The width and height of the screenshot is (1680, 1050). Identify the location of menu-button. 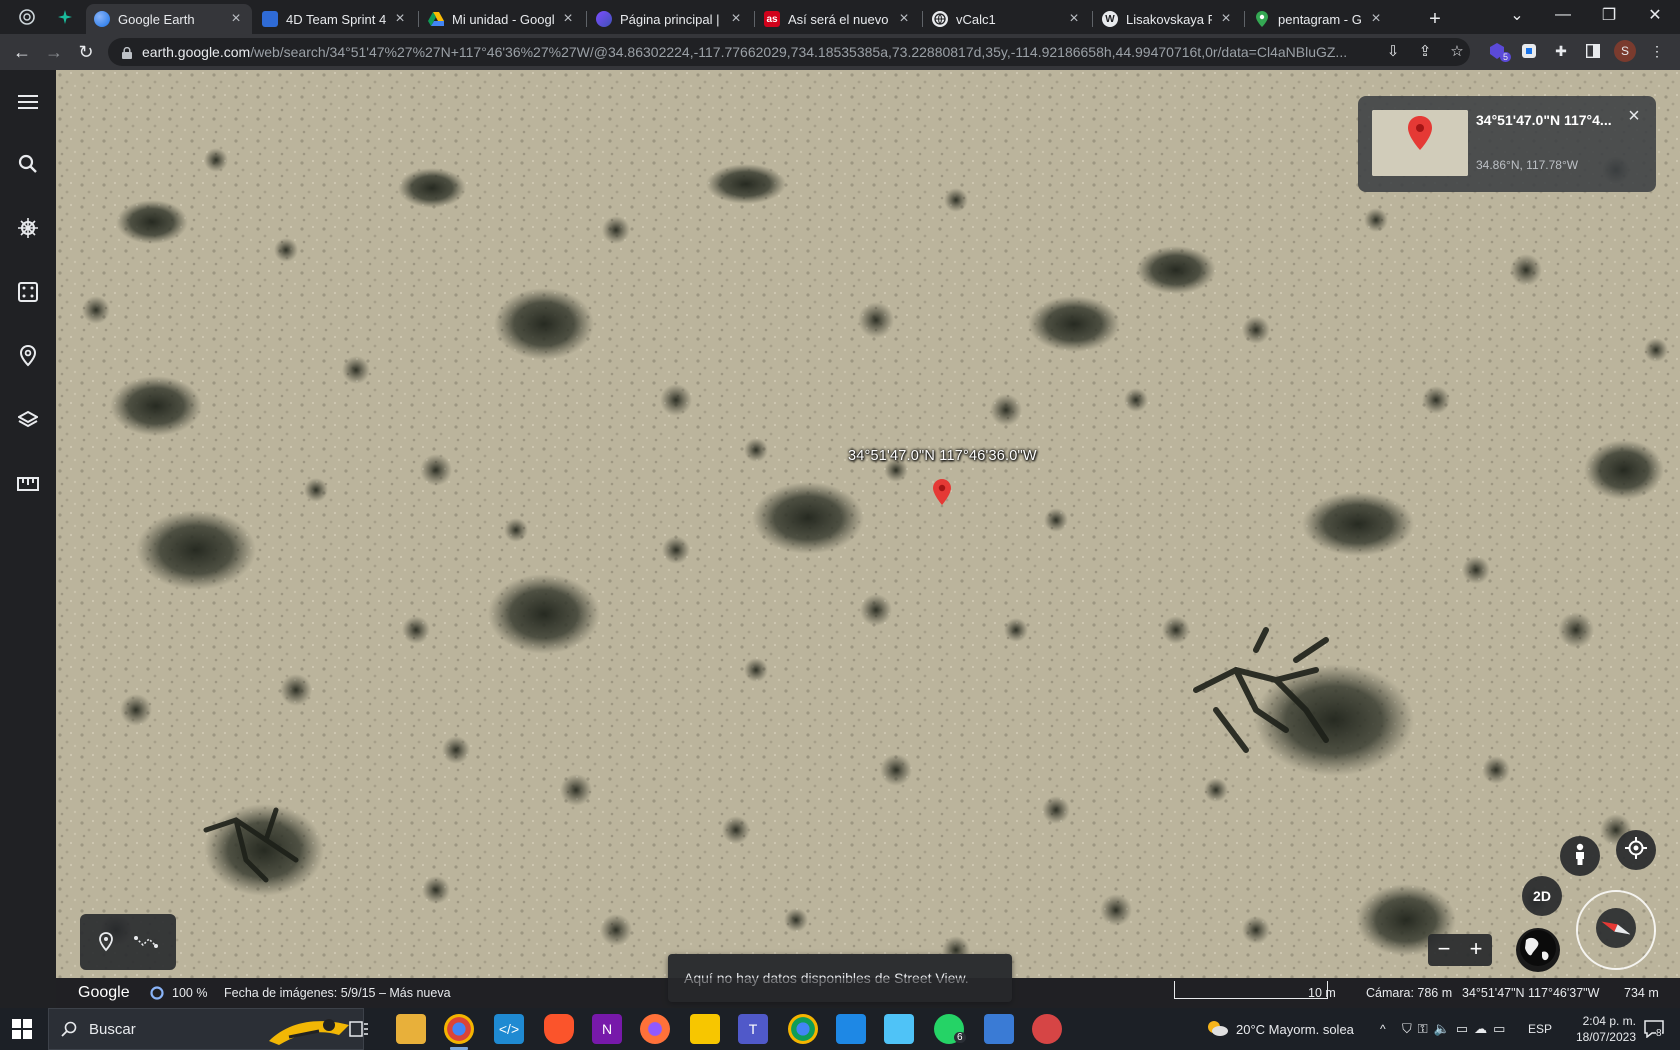
(28, 104).